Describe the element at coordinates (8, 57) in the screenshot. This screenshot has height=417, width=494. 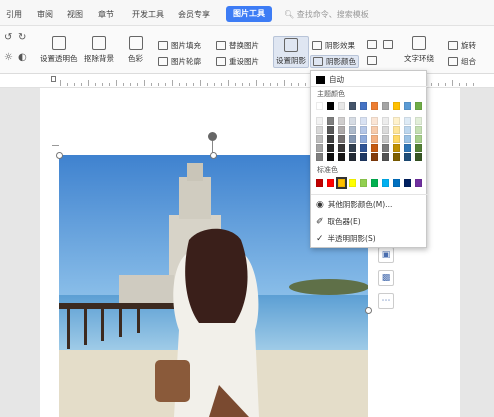
I see `brightness-icon: ☼` at that location.